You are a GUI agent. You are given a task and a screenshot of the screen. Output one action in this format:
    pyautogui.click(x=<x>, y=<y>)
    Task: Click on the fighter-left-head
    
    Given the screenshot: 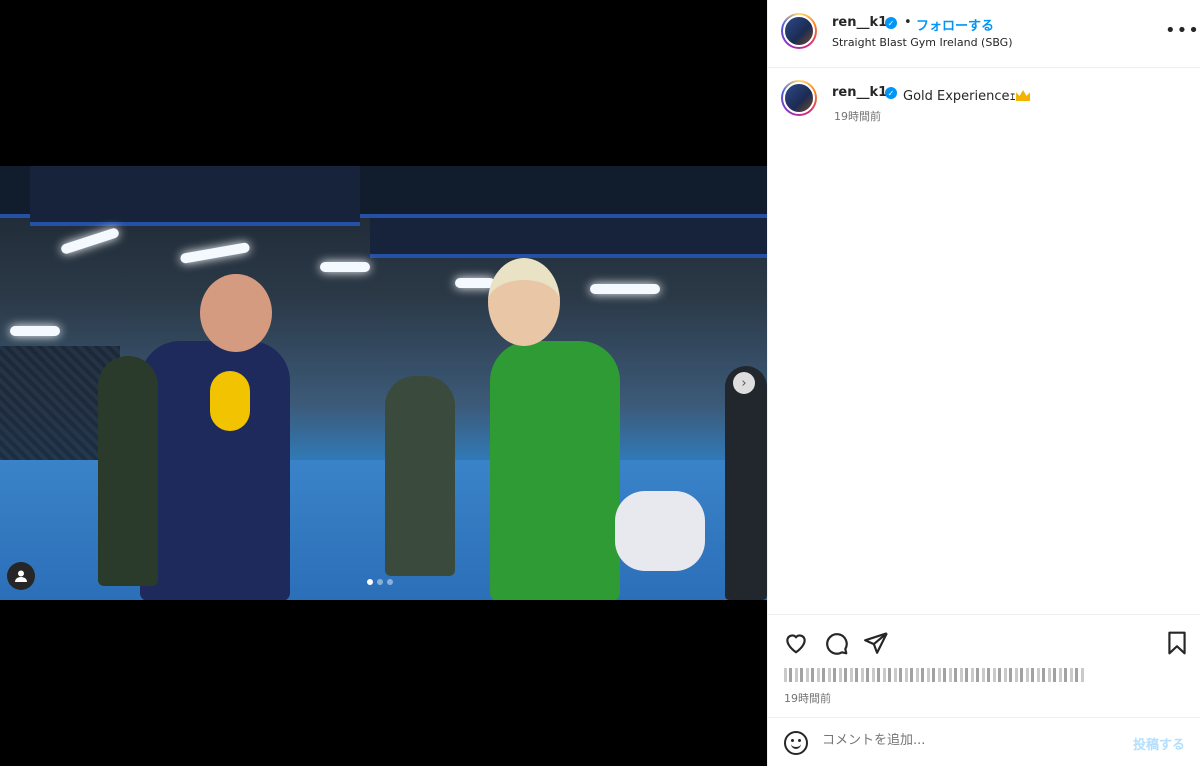 What is the action you would take?
    pyautogui.click(x=236, y=313)
    